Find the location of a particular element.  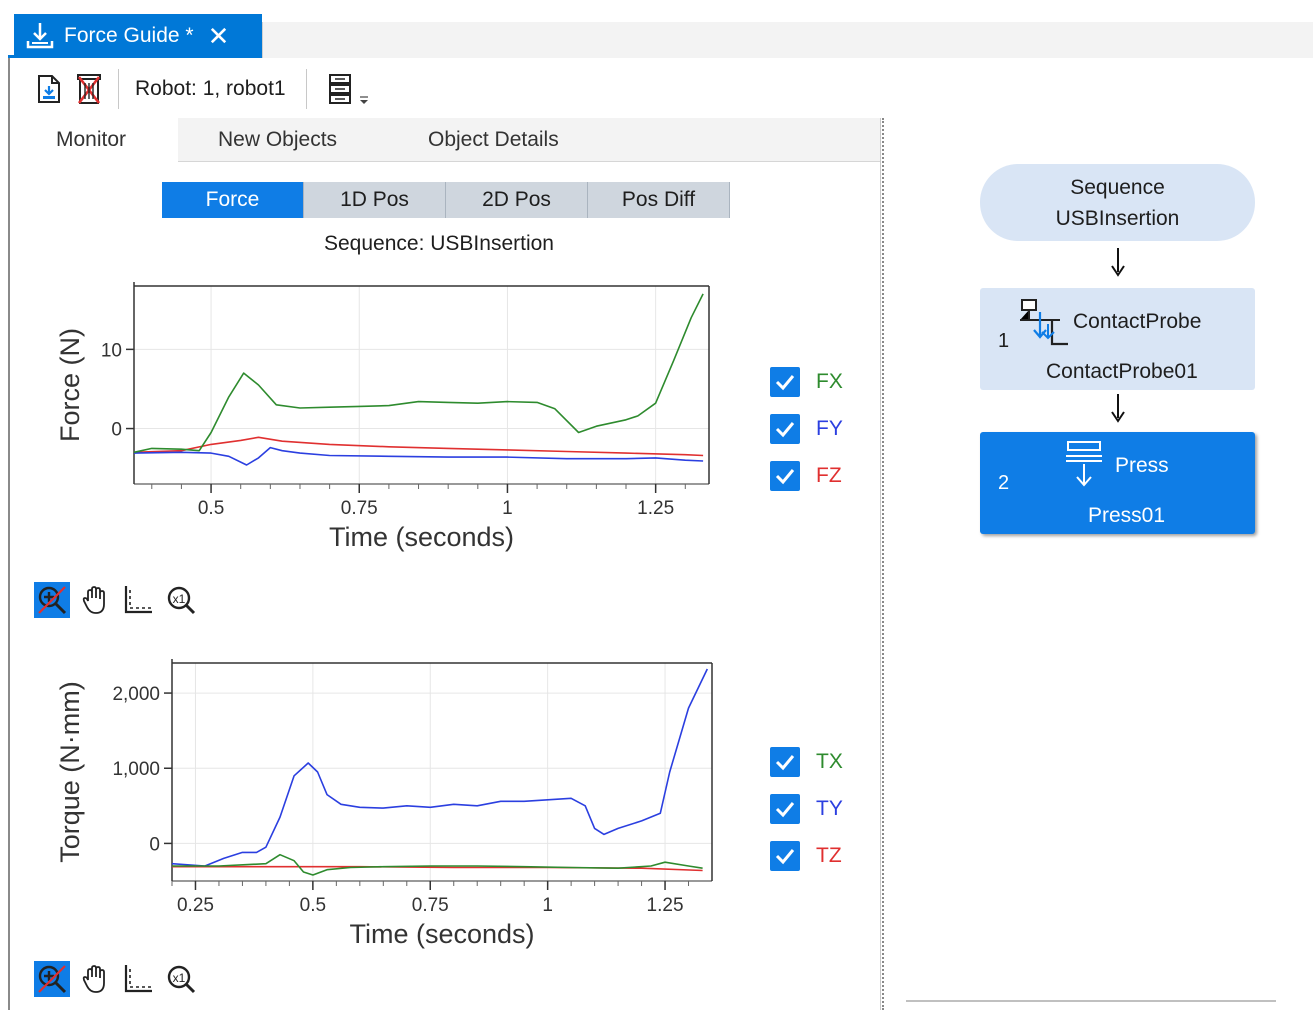

view-tab-1d-pos: 1D Pos is located at coordinates (375, 200).